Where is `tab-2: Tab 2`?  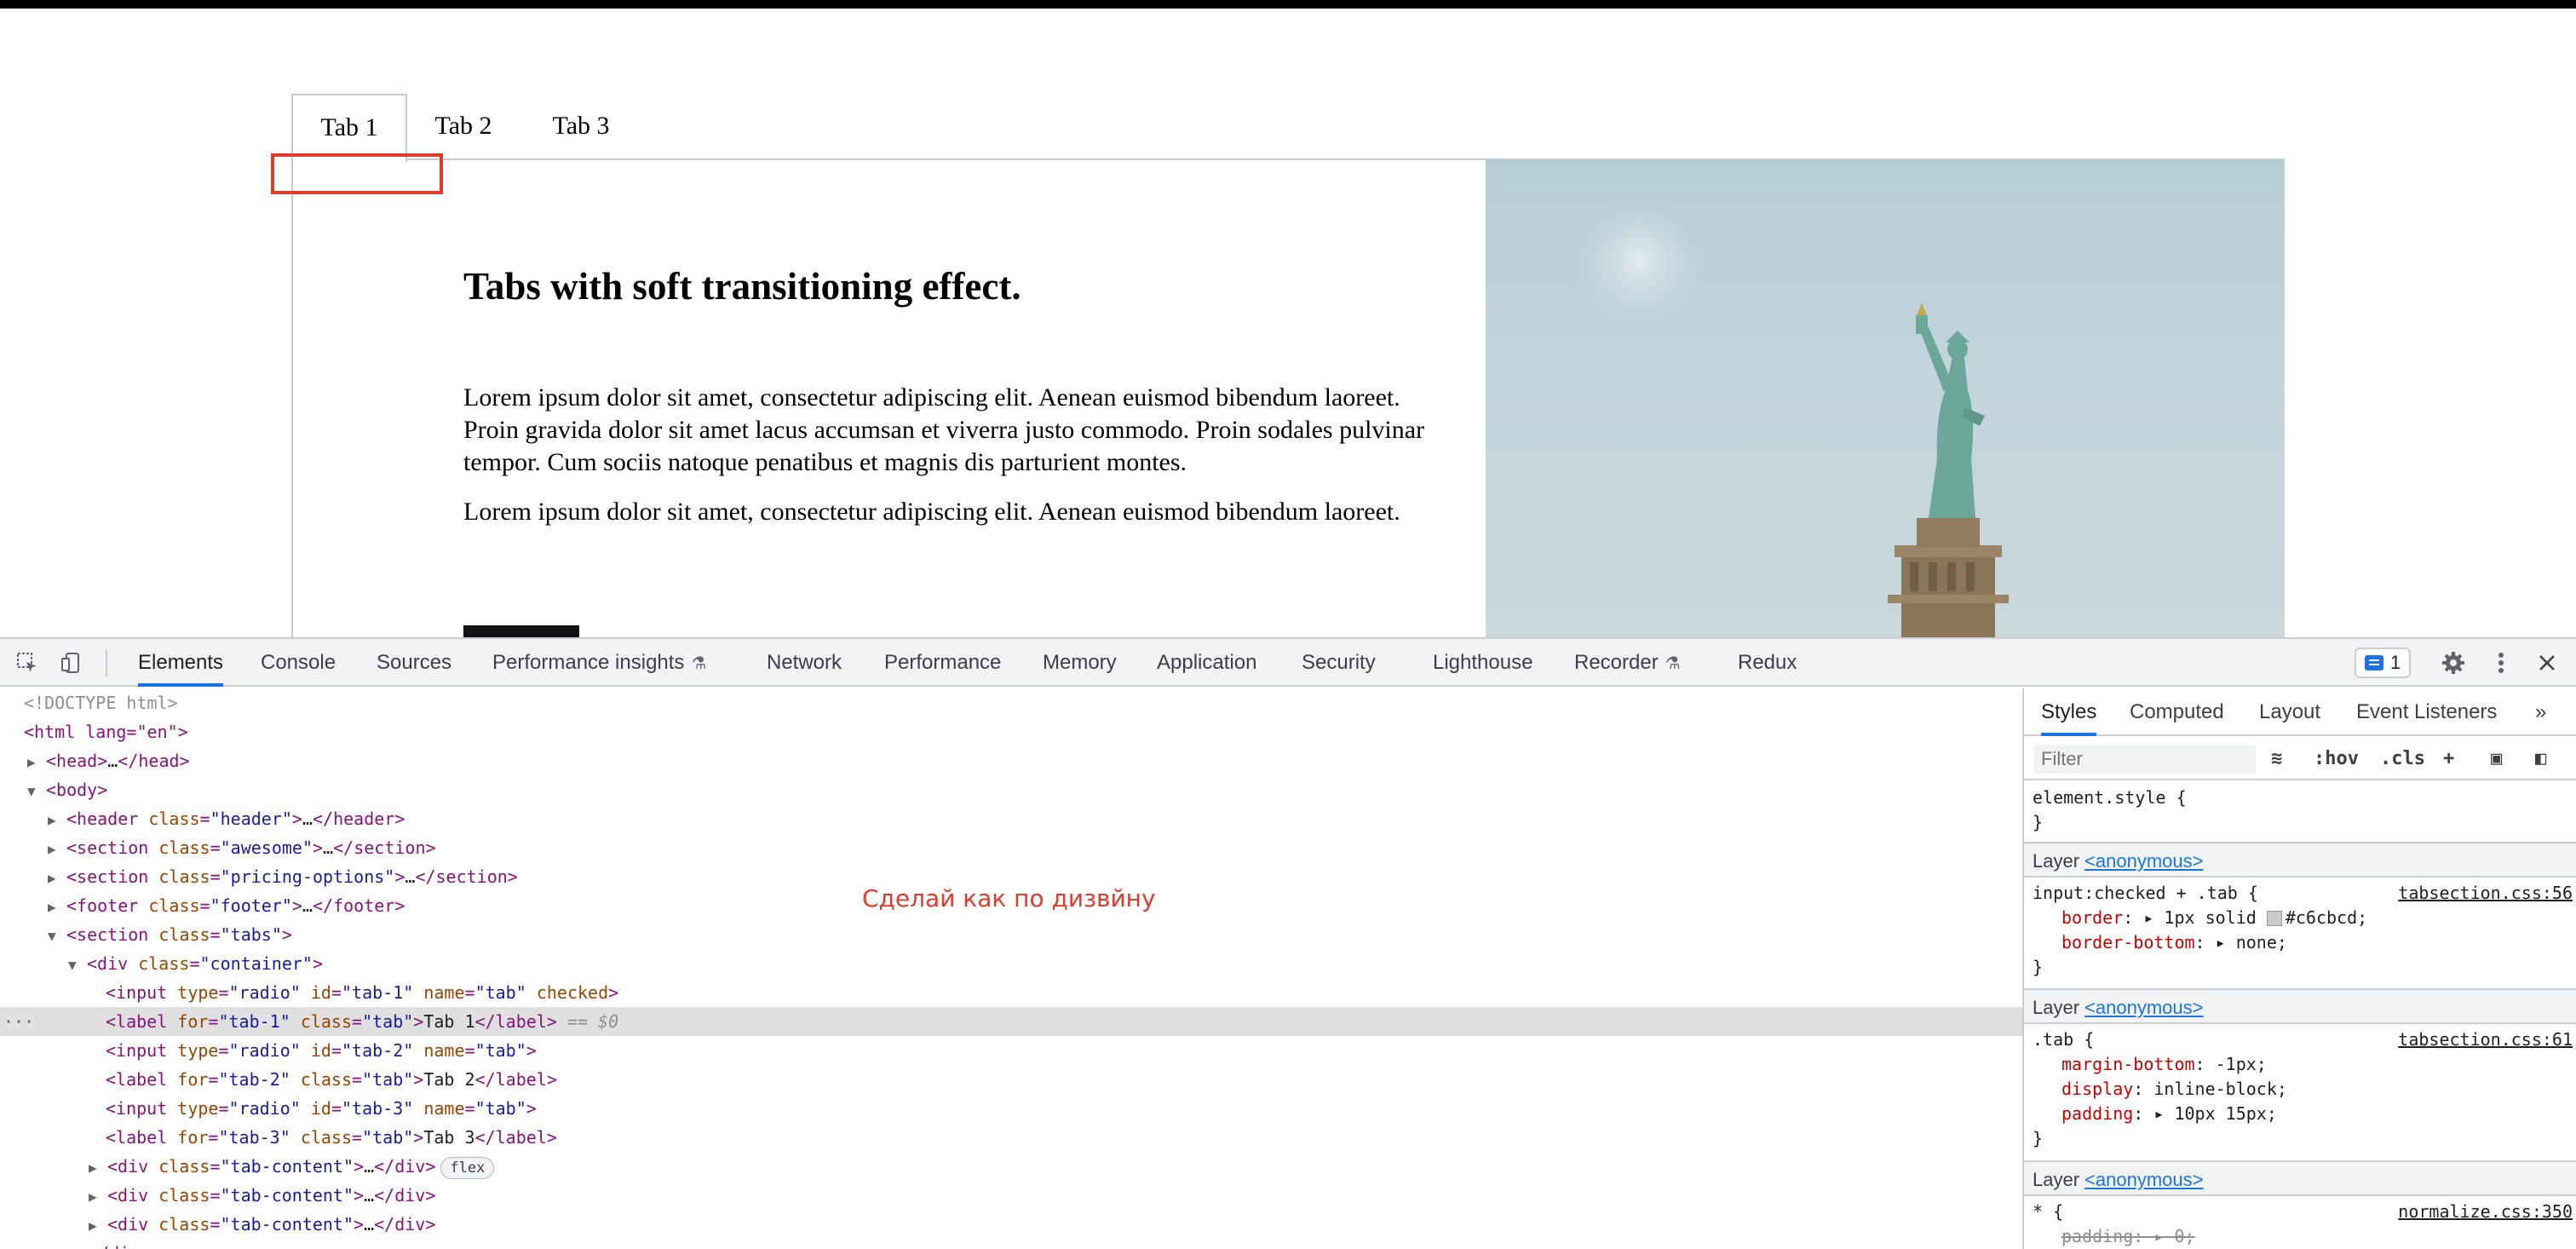
tab-2: Tab 2 is located at coordinates (464, 127).